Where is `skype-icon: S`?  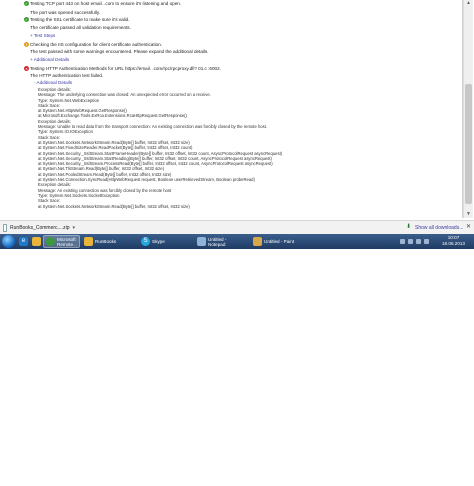 skype-icon: S is located at coordinates (145, 241).